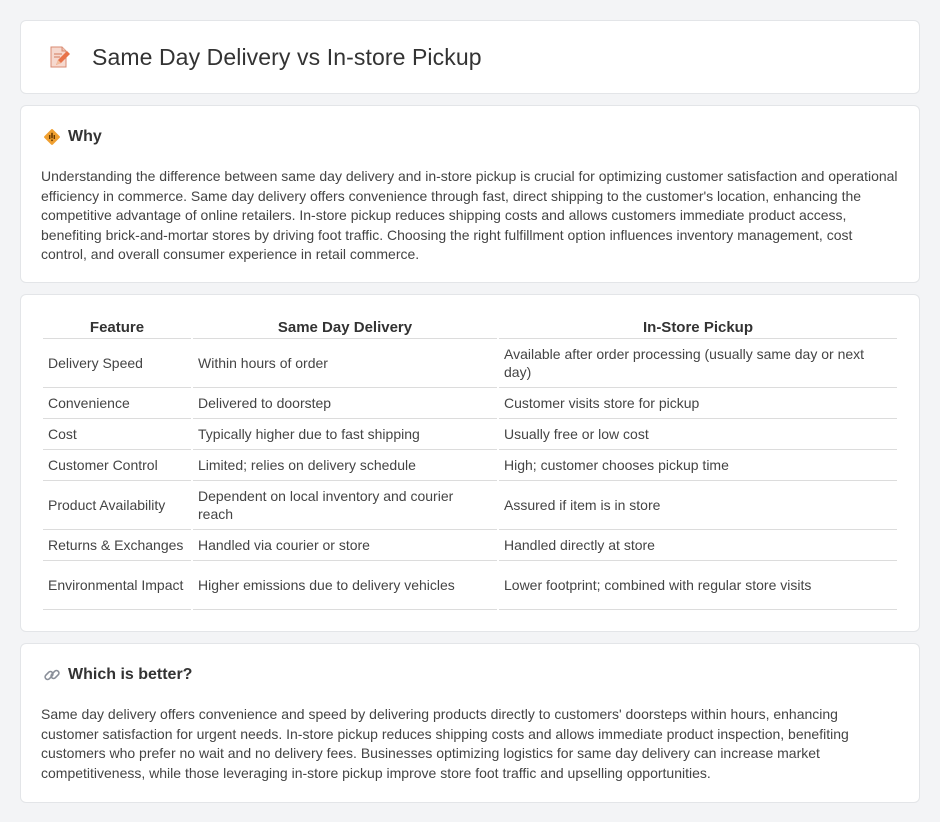 The height and width of the screenshot is (822, 940). I want to click on table-cell: Customer Control, so click(117, 465).